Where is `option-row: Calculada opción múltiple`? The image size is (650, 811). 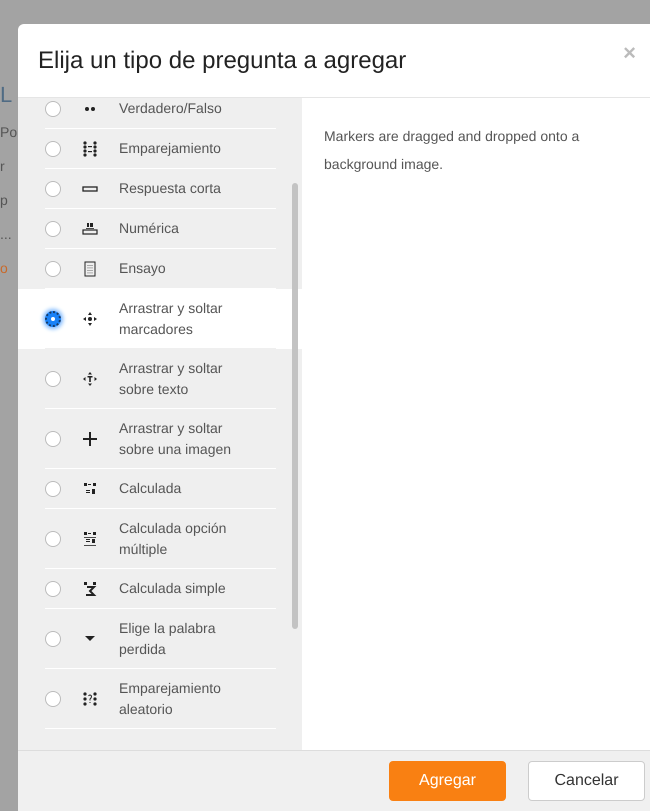
option-row: Calculada opción múltiple is located at coordinates (160, 539).